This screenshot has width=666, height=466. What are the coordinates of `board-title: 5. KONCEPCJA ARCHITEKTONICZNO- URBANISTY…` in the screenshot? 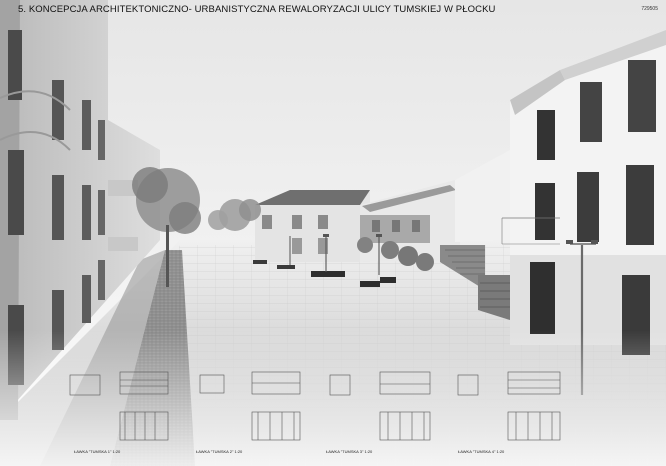 It's located at (257, 9).